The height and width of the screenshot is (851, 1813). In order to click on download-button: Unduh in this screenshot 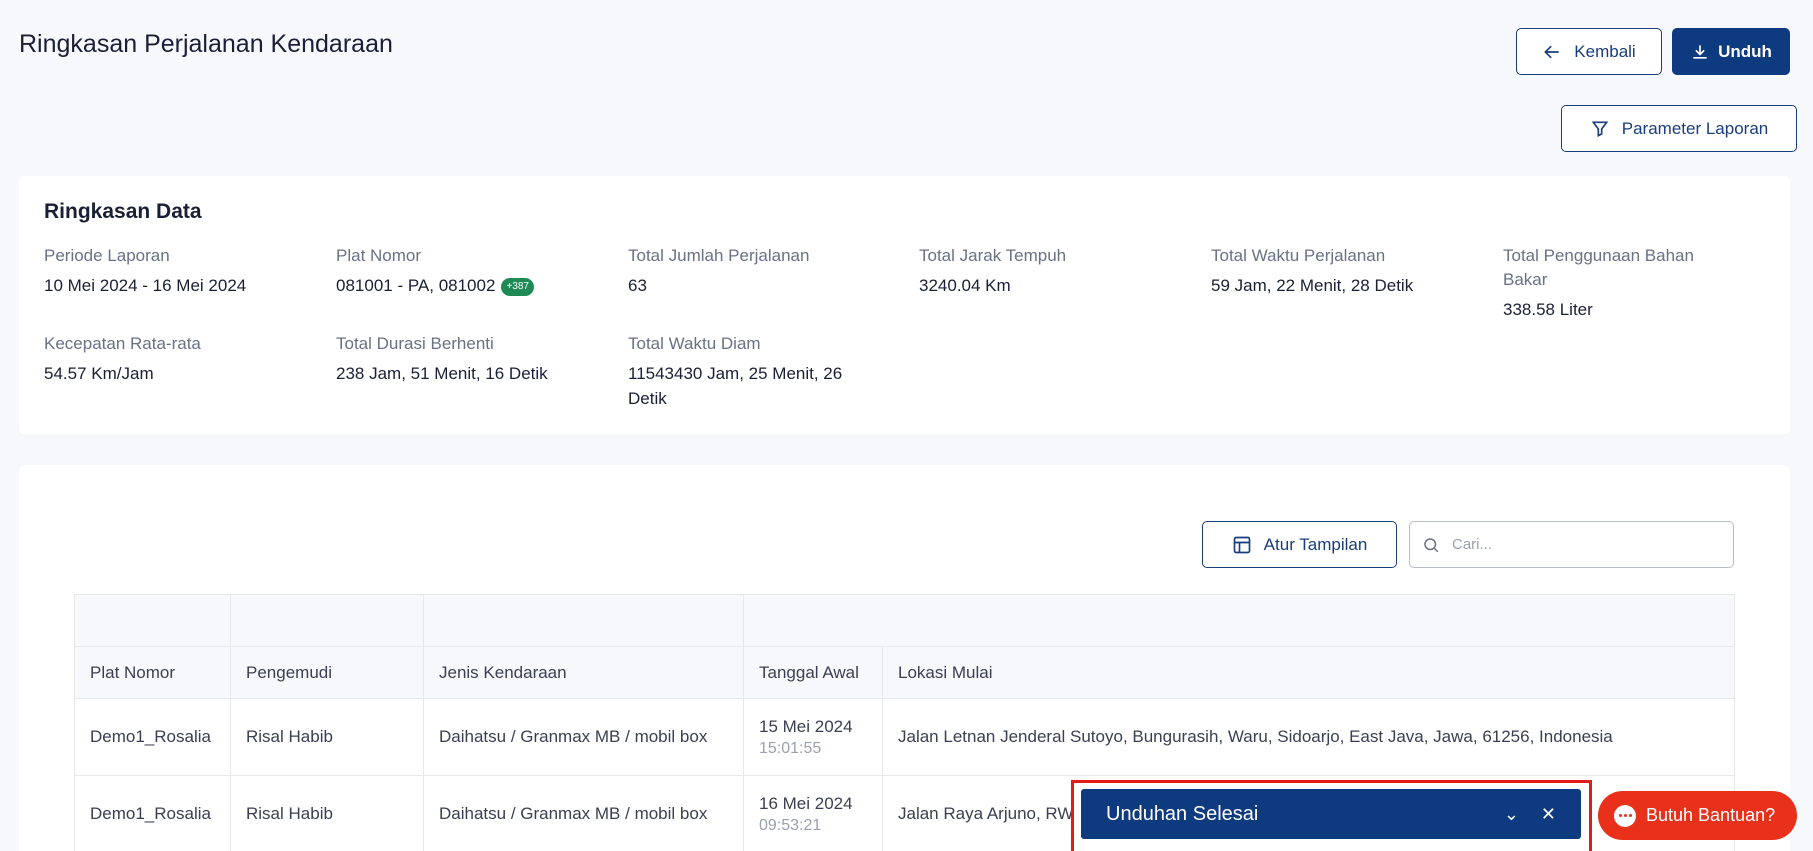, I will do `click(1731, 51)`.